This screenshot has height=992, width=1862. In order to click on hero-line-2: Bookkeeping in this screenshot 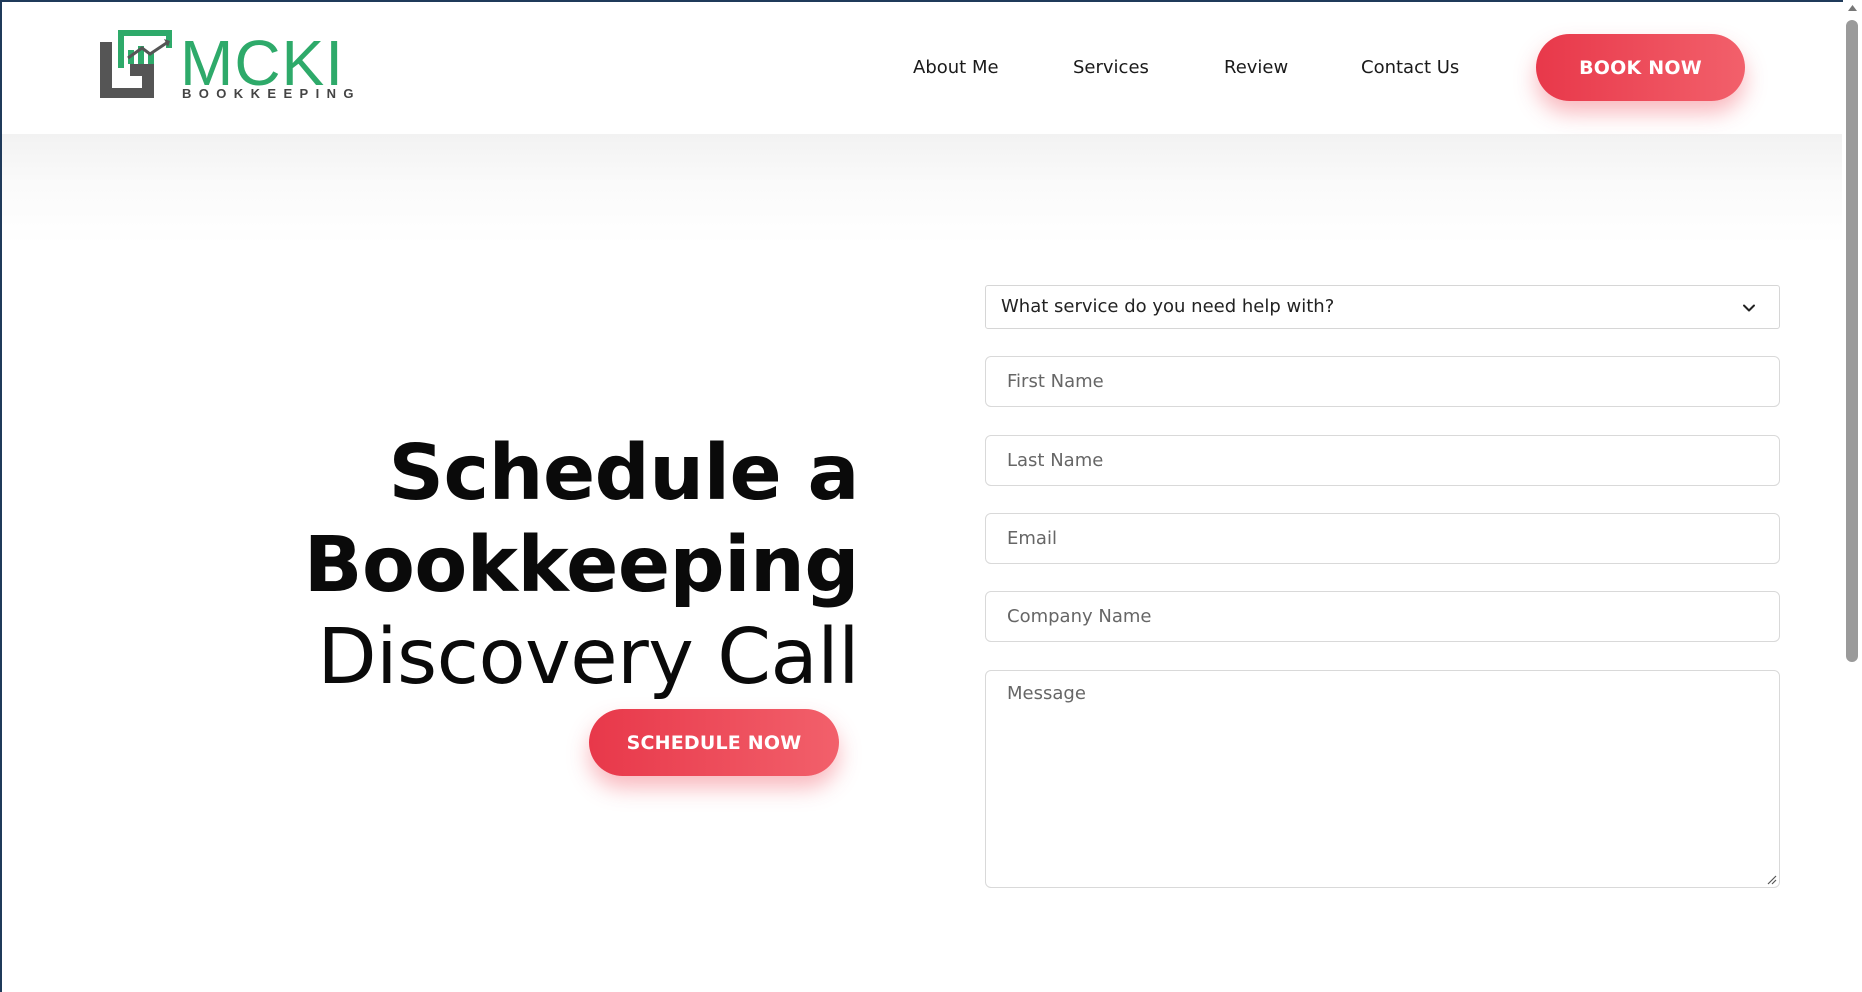, I will do `click(581, 565)`.